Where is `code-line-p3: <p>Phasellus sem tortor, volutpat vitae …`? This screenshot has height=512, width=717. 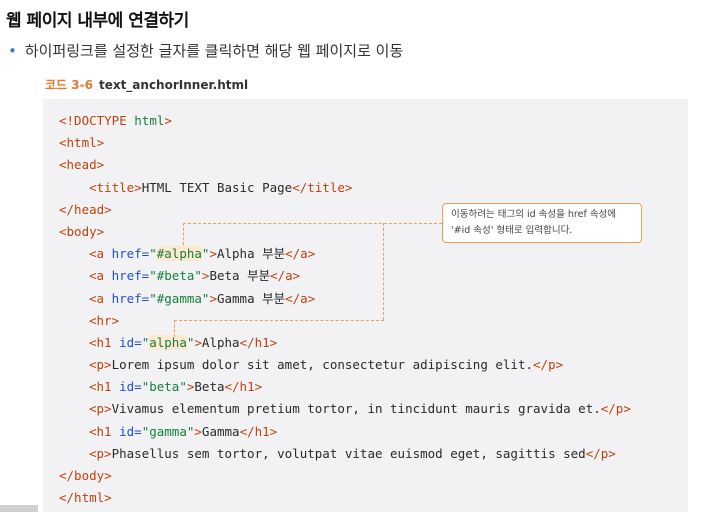 code-line-p3: <p>Phasellus sem tortor, volutpat vitae … is located at coordinates (345, 454).